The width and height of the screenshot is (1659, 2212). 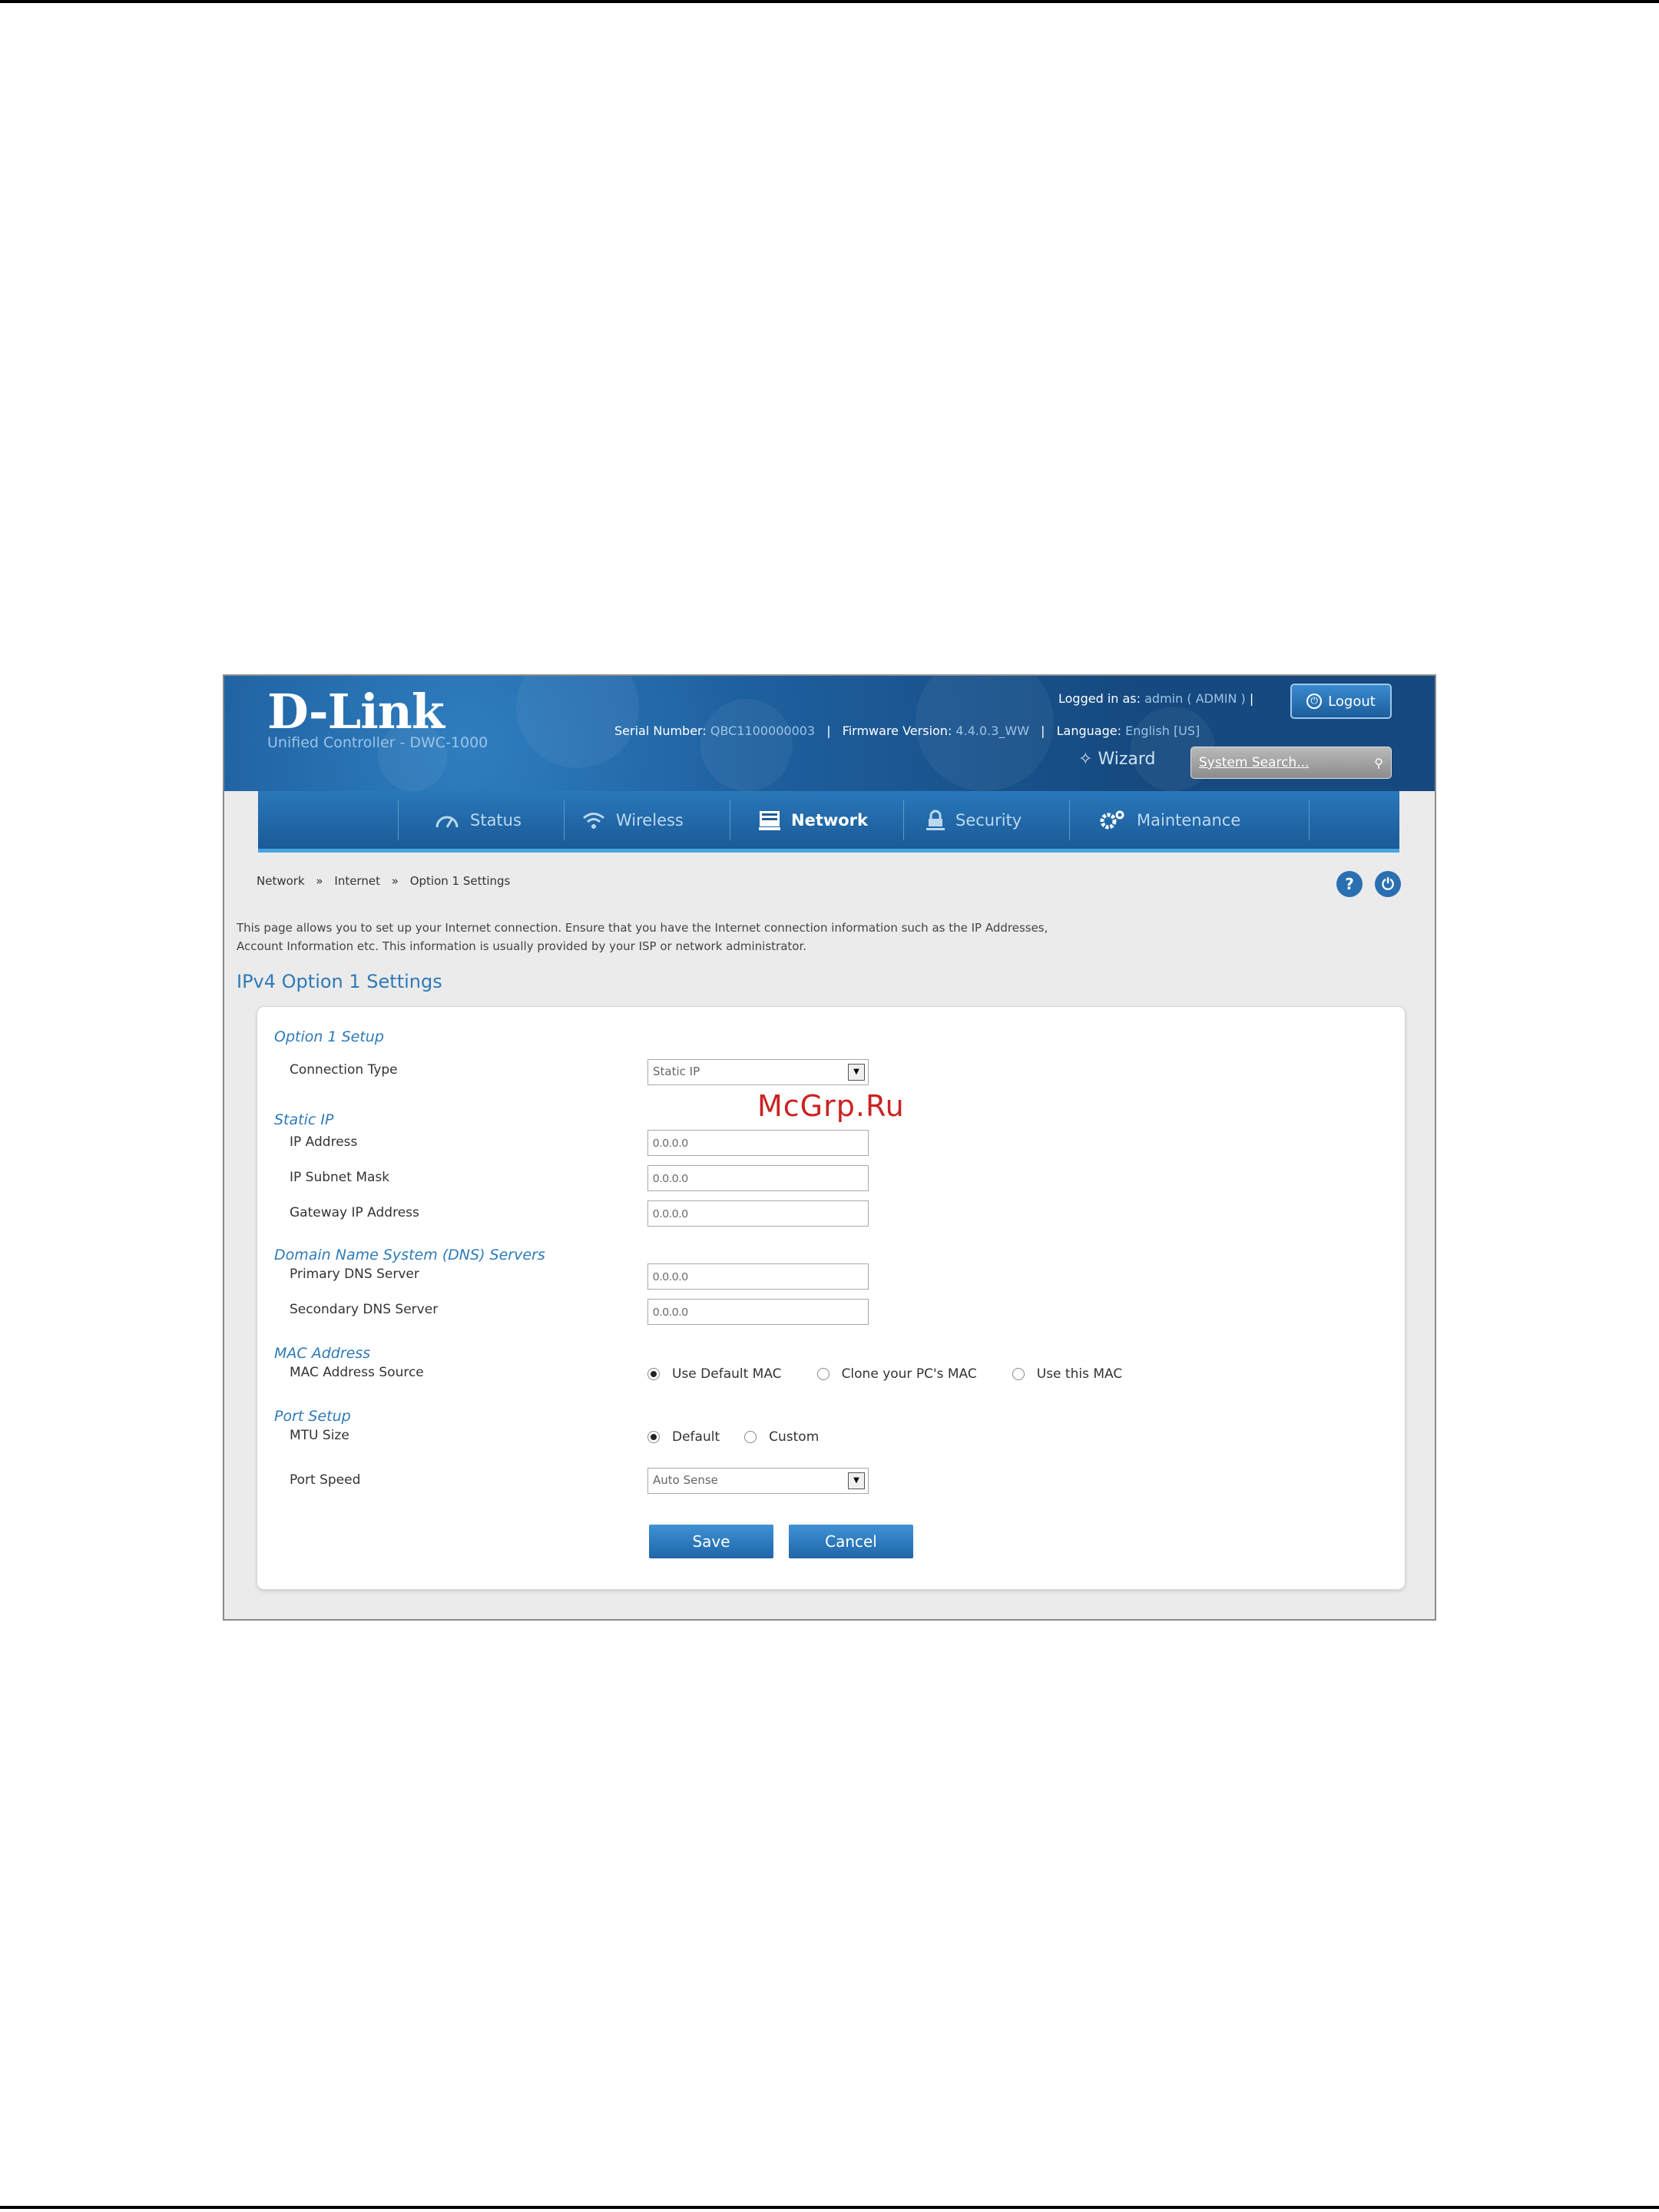 What do you see at coordinates (324, 1142) in the screenshot?
I see `ip-address-label: IP Address` at bounding box center [324, 1142].